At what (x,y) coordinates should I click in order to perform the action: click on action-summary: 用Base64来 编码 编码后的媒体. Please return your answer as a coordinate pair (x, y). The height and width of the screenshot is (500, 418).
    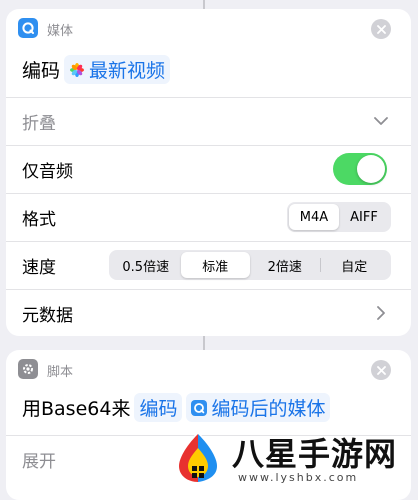
    Looking at the image, I should click on (176, 407).